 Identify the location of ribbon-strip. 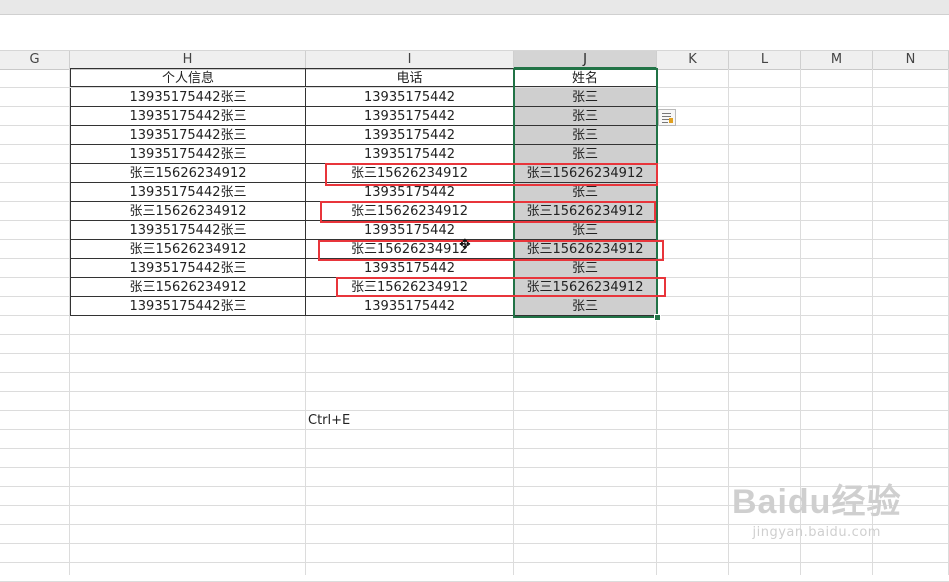
(474, 7).